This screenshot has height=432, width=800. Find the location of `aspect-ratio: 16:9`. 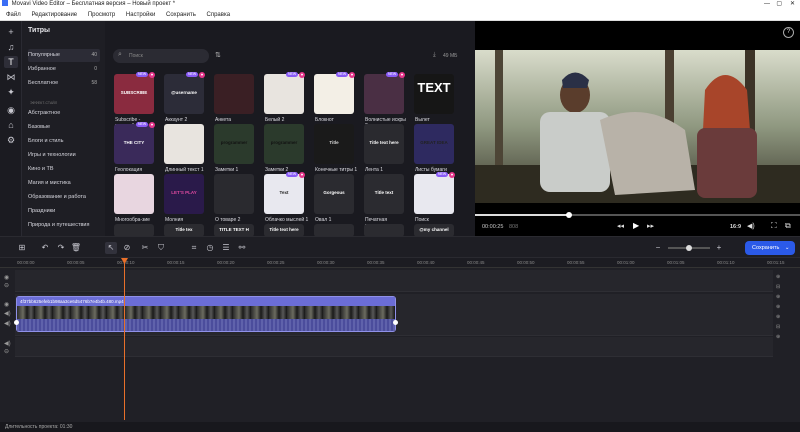

aspect-ratio: 16:9 is located at coordinates (735, 227).